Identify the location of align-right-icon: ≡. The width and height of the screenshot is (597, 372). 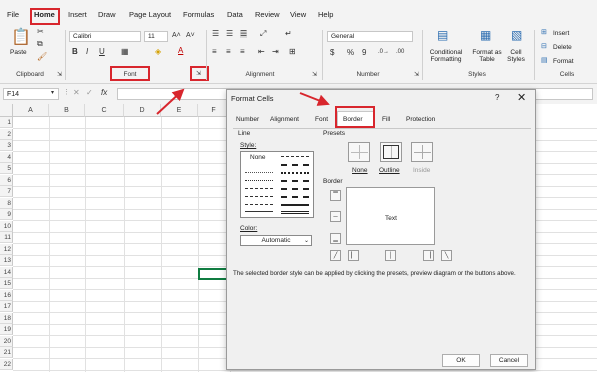
(242, 52).